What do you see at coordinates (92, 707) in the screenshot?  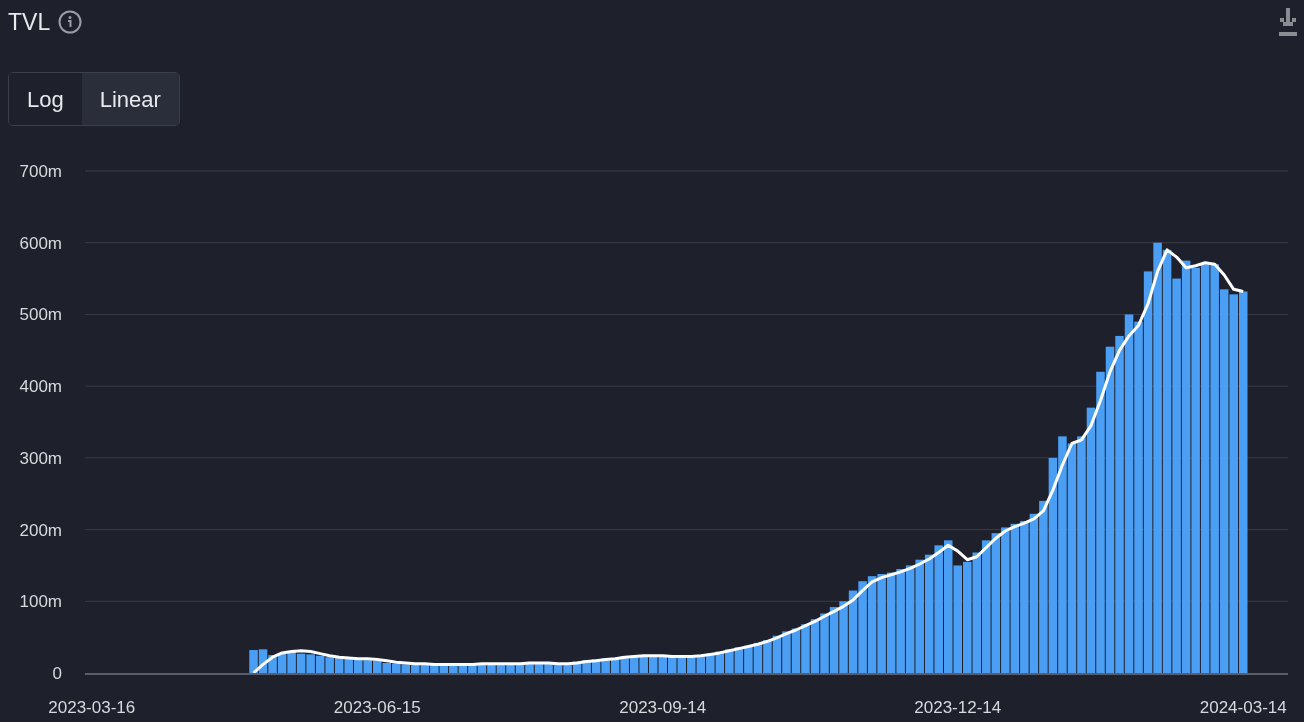 I see `x-axis-label: 2023-03-16` at bounding box center [92, 707].